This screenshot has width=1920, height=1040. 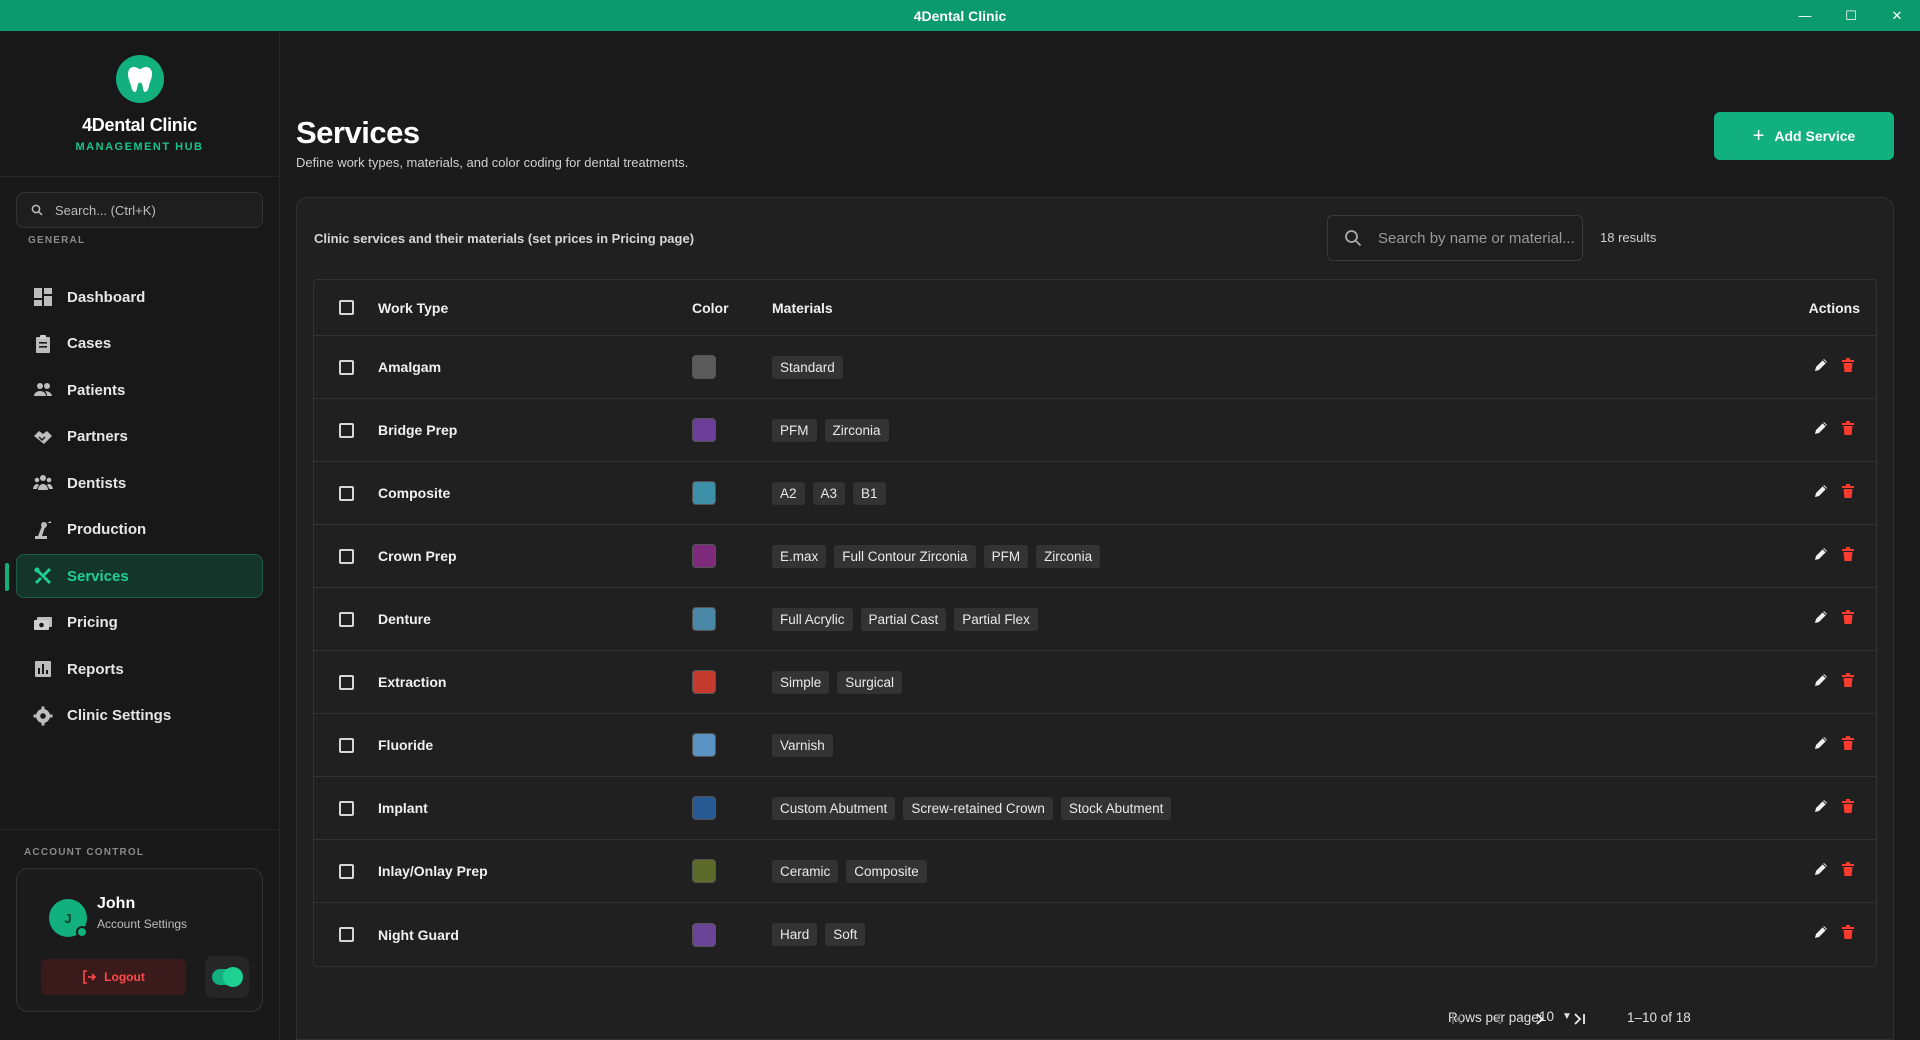 I want to click on clipboard-icon, so click(x=43, y=343).